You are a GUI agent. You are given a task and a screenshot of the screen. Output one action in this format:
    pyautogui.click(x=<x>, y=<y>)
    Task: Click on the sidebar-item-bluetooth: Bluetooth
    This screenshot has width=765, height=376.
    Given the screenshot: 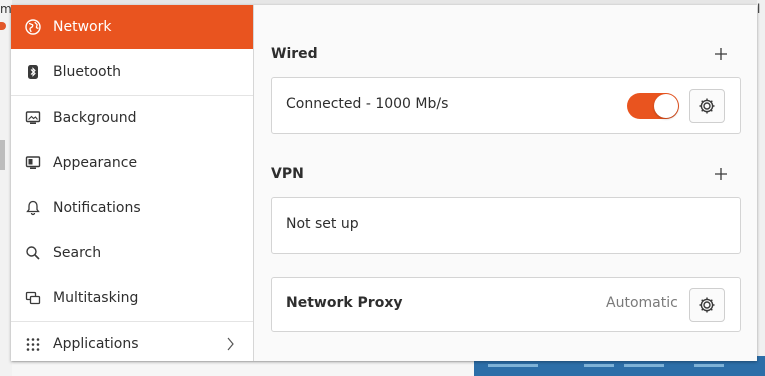 What is the action you would take?
    pyautogui.click(x=132, y=72)
    